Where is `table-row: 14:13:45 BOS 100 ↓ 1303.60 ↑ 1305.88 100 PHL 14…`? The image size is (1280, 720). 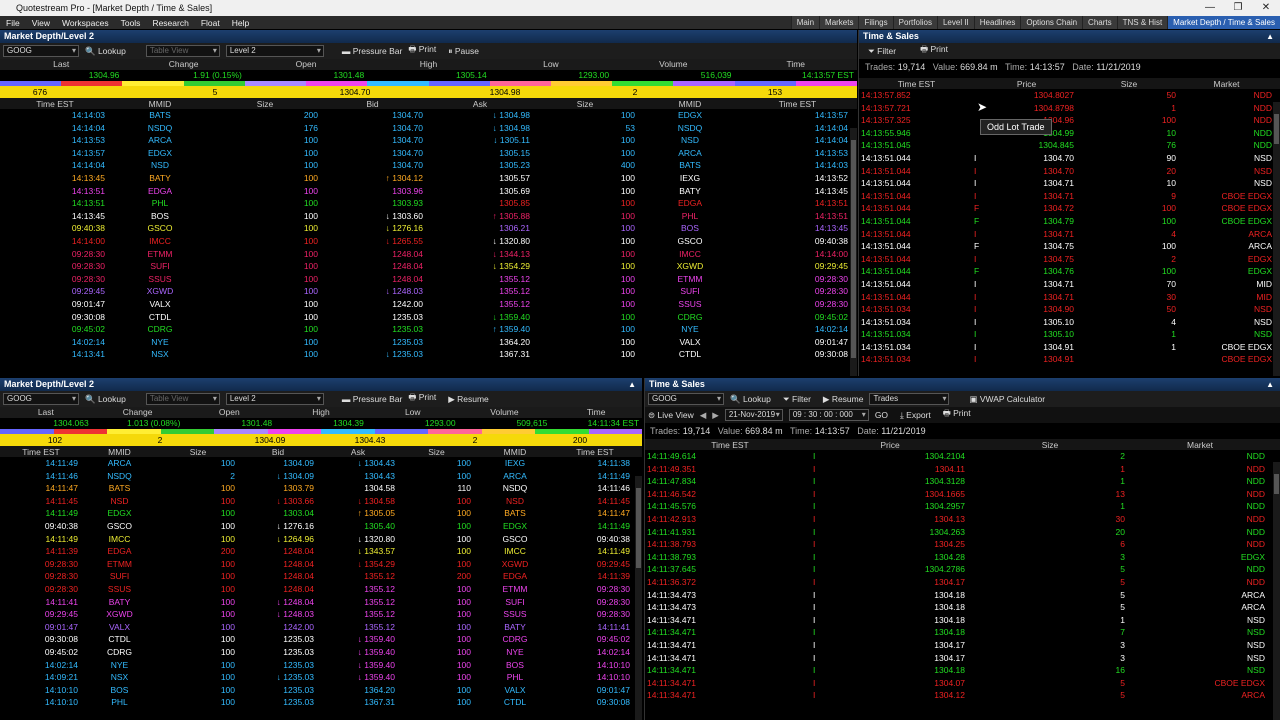
table-row: 14:13:45 BOS 100 ↓ 1303.60 ↑ 1305.88 100 PHL 14… is located at coordinates (428, 216).